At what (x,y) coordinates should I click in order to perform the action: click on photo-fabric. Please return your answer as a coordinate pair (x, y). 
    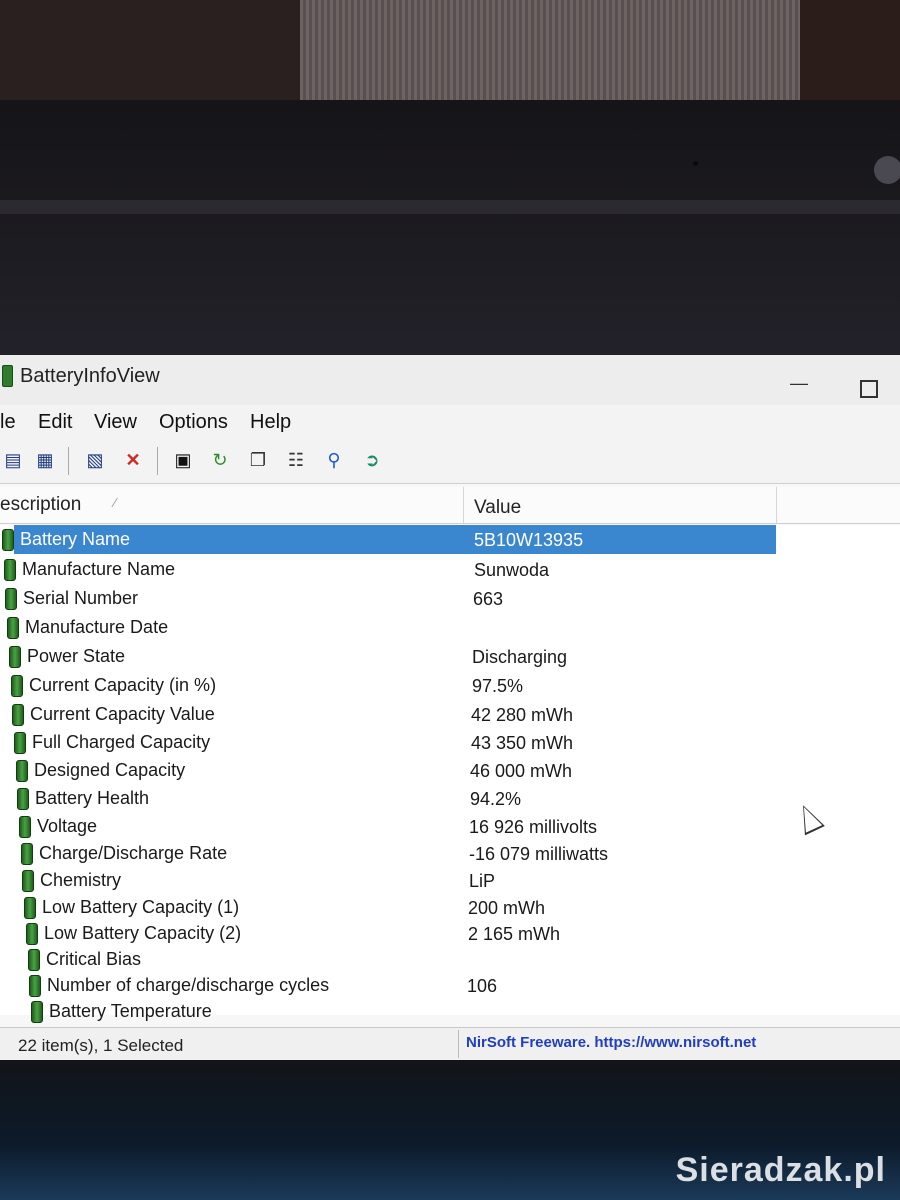
    Looking at the image, I should click on (550, 55).